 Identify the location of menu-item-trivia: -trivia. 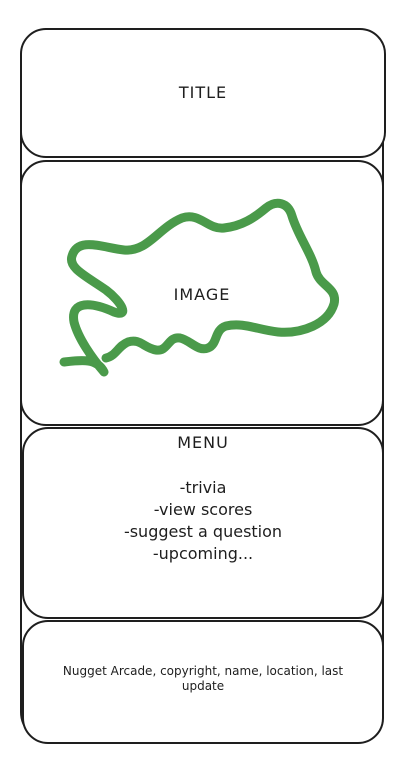
(203, 488).